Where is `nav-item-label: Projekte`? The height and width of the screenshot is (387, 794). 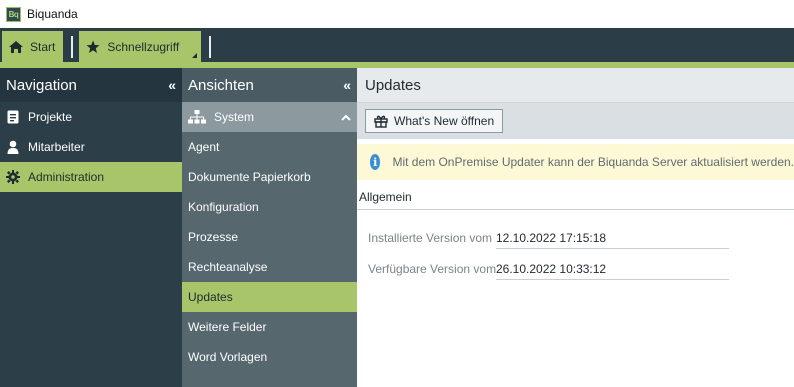 nav-item-label: Projekte is located at coordinates (50, 117).